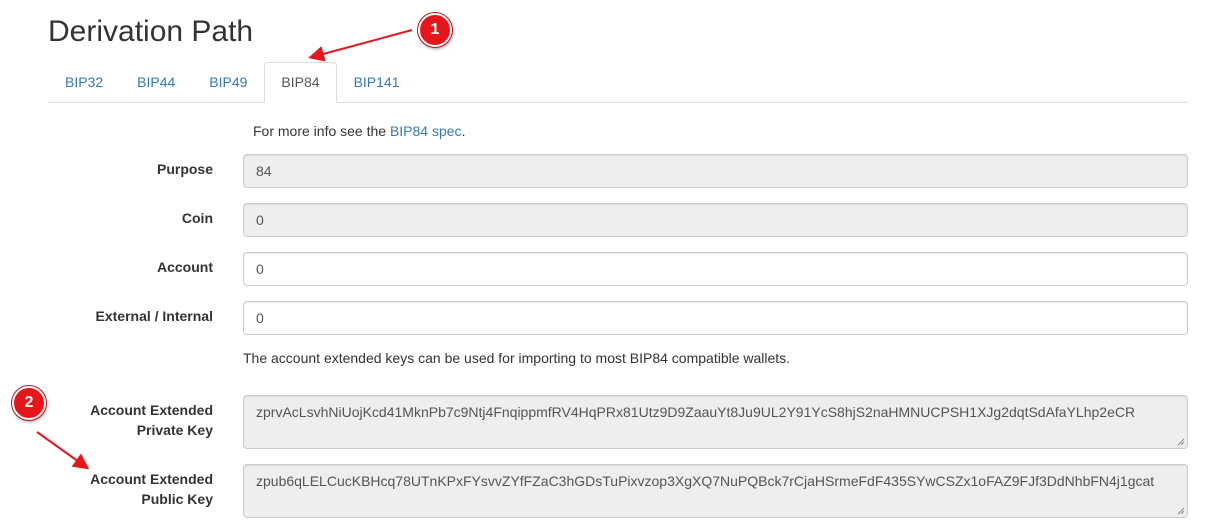 This screenshot has width=1207, height=527. What do you see at coordinates (29, 403) in the screenshot?
I see `annotation-badge-2: 2` at bounding box center [29, 403].